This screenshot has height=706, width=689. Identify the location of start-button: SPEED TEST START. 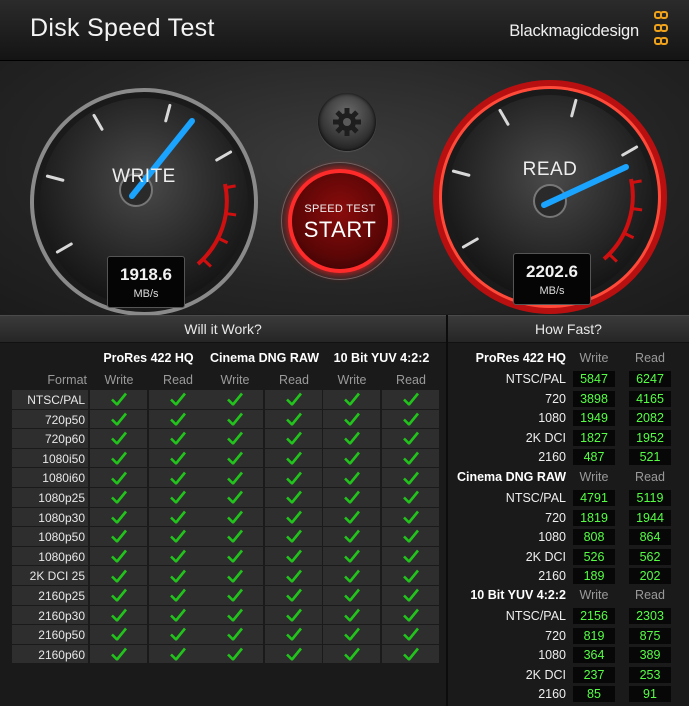
(340, 221).